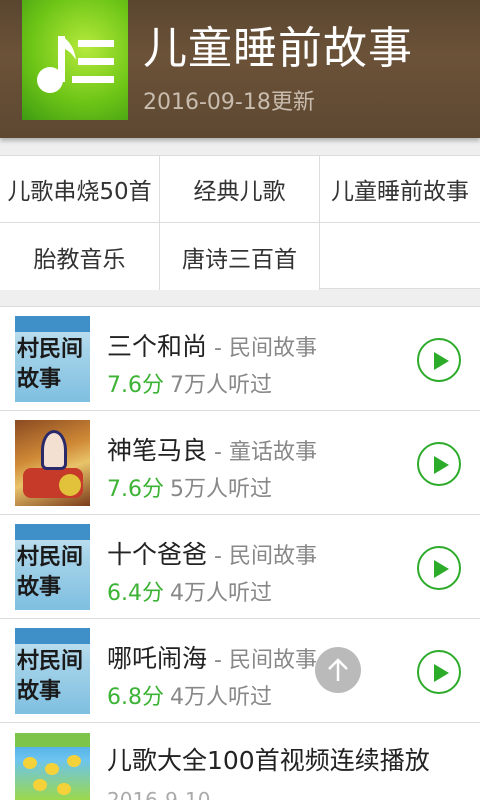 The image size is (480, 800). Describe the element at coordinates (240, 189) in the screenshot. I see `category-item: 经典儿歌` at that location.